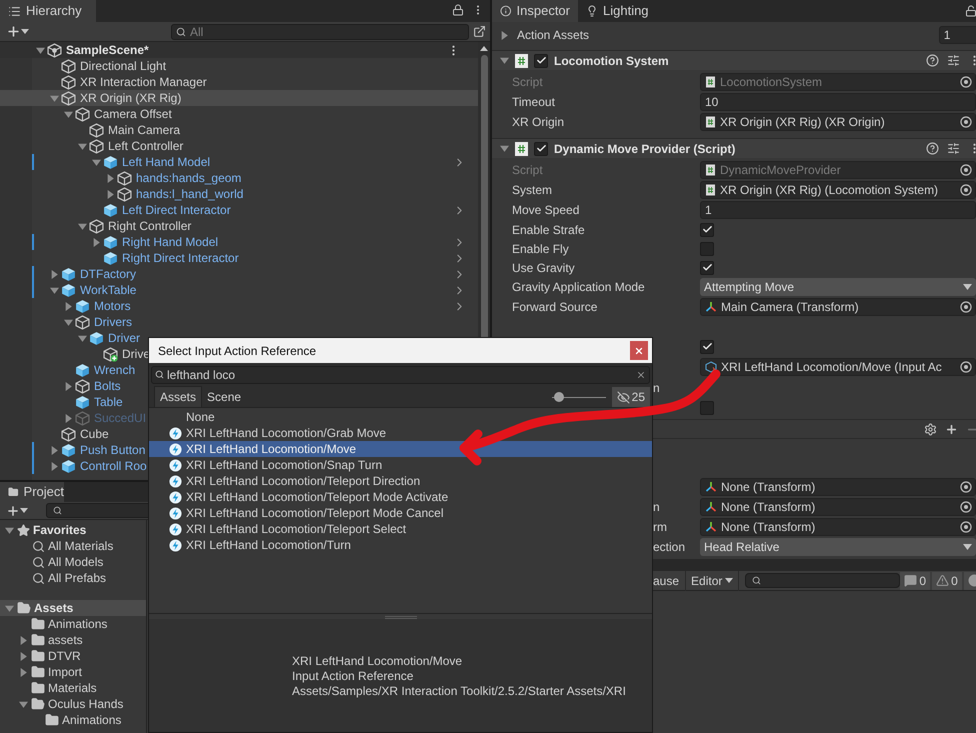  What do you see at coordinates (166, 162) in the screenshot?
I see `object-name: Left Hand Model` at bounding box center [166, 162].